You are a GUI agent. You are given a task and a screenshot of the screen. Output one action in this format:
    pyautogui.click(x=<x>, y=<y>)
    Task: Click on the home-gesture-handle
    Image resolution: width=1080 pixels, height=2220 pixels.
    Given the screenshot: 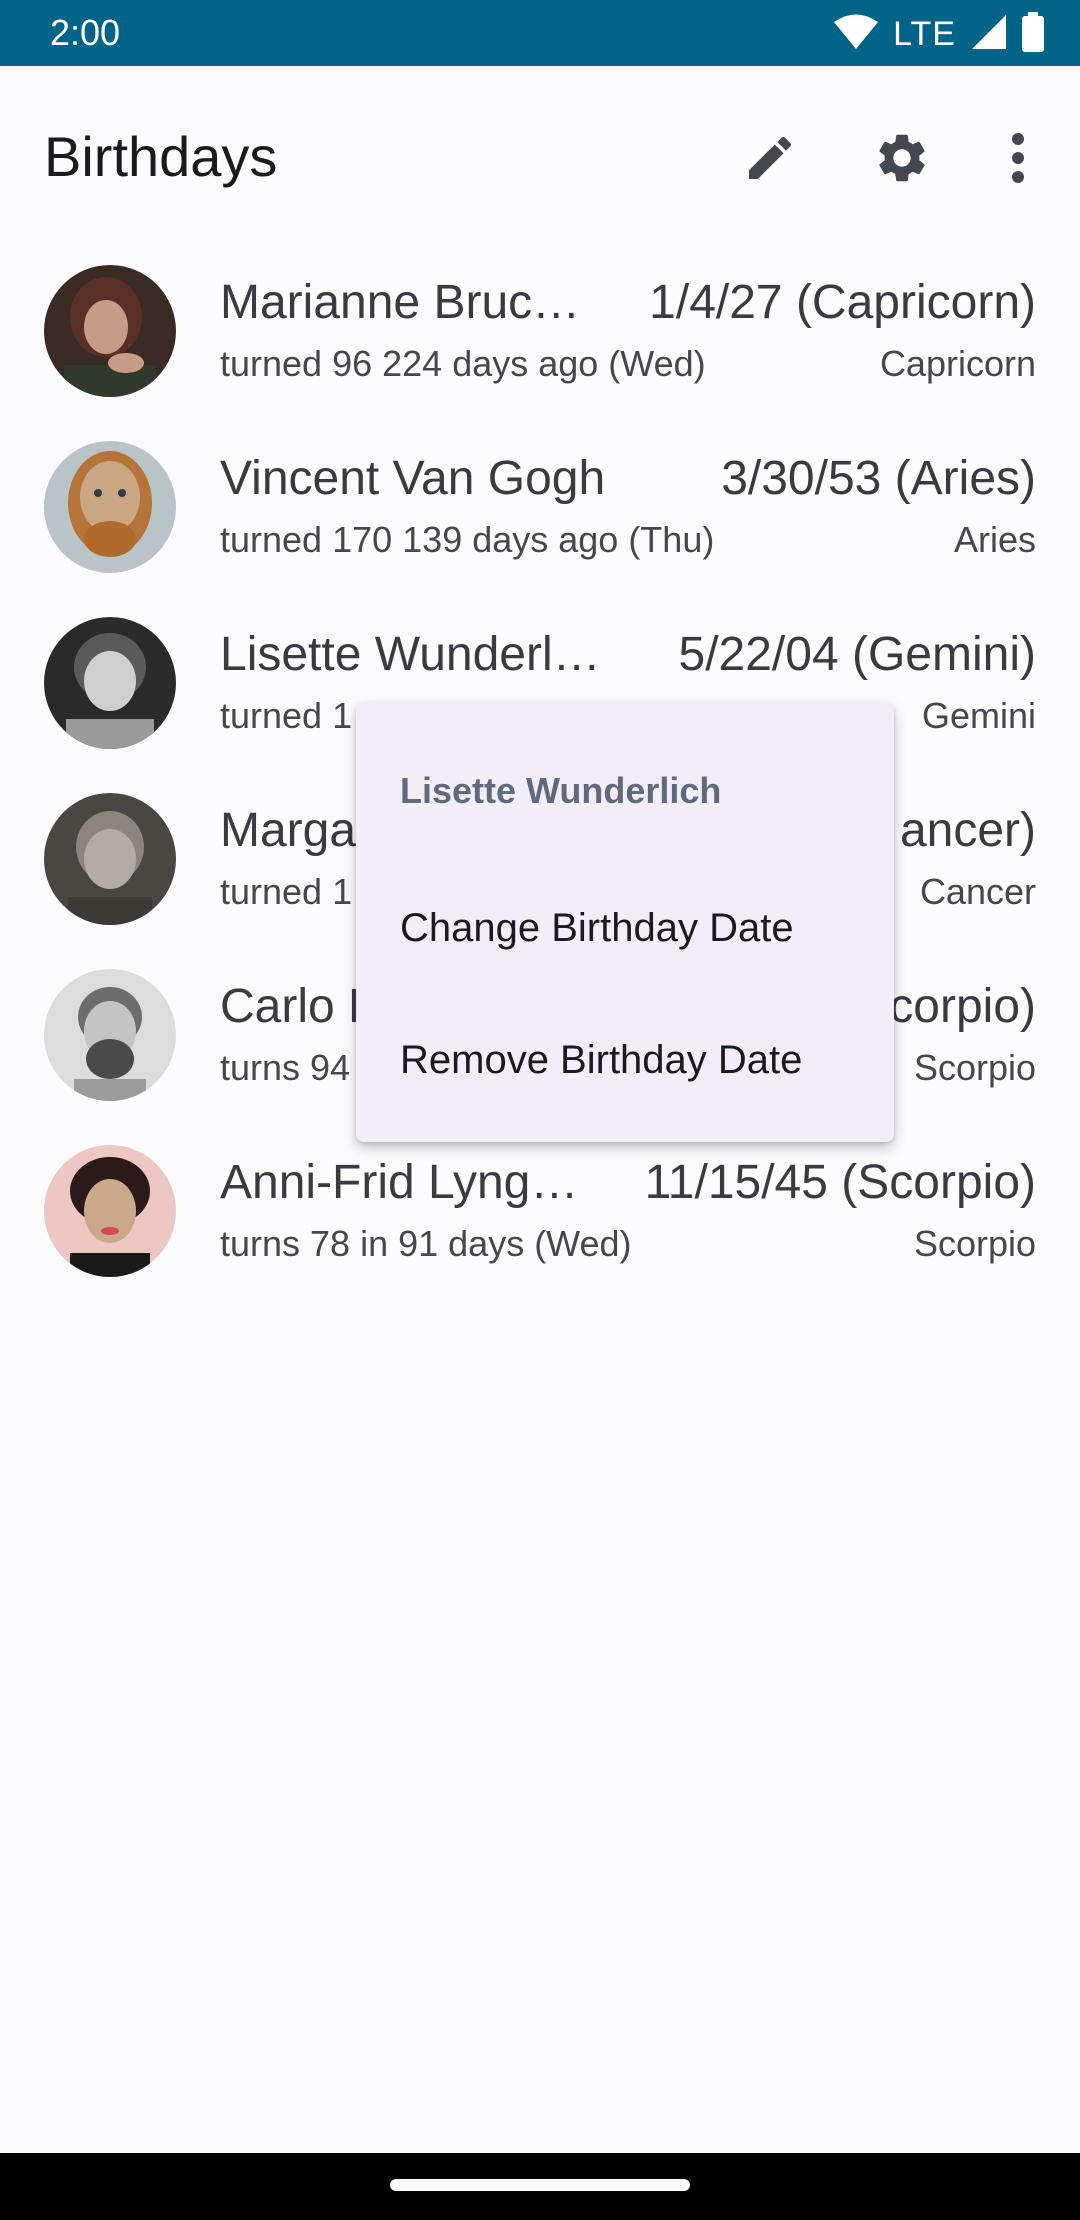 What is the action you would take?
    pyautogui.click(x=540, y=2185)
    